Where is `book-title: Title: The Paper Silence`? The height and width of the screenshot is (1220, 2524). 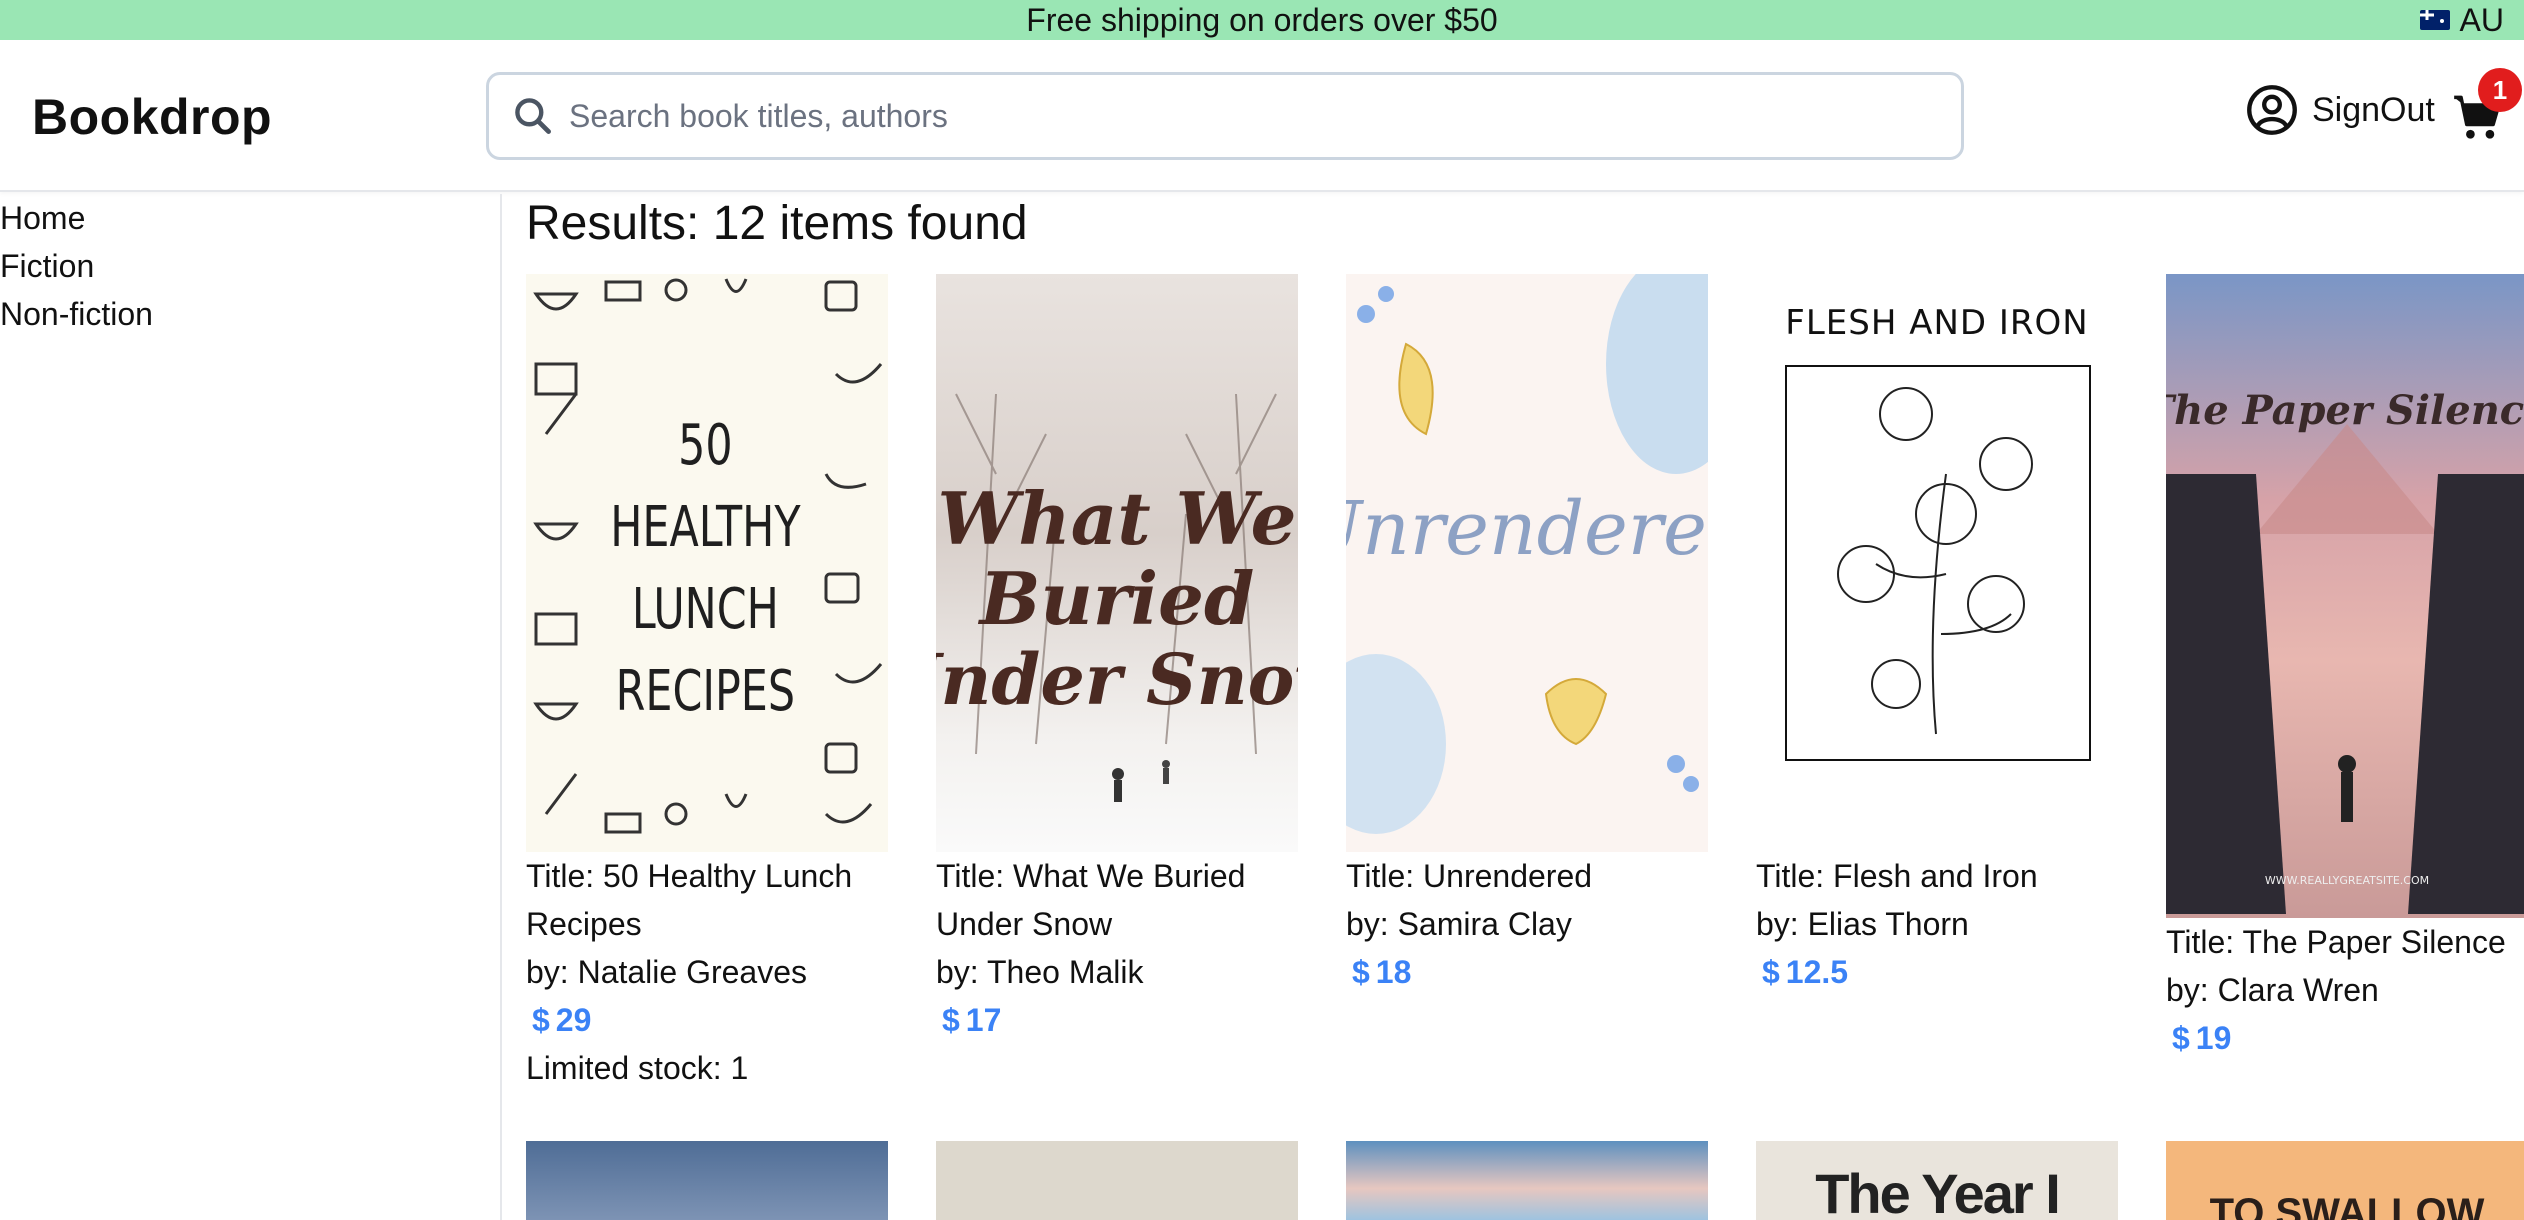
book-title: Title: The Paper Silence is located at coordinates (2336, 942).